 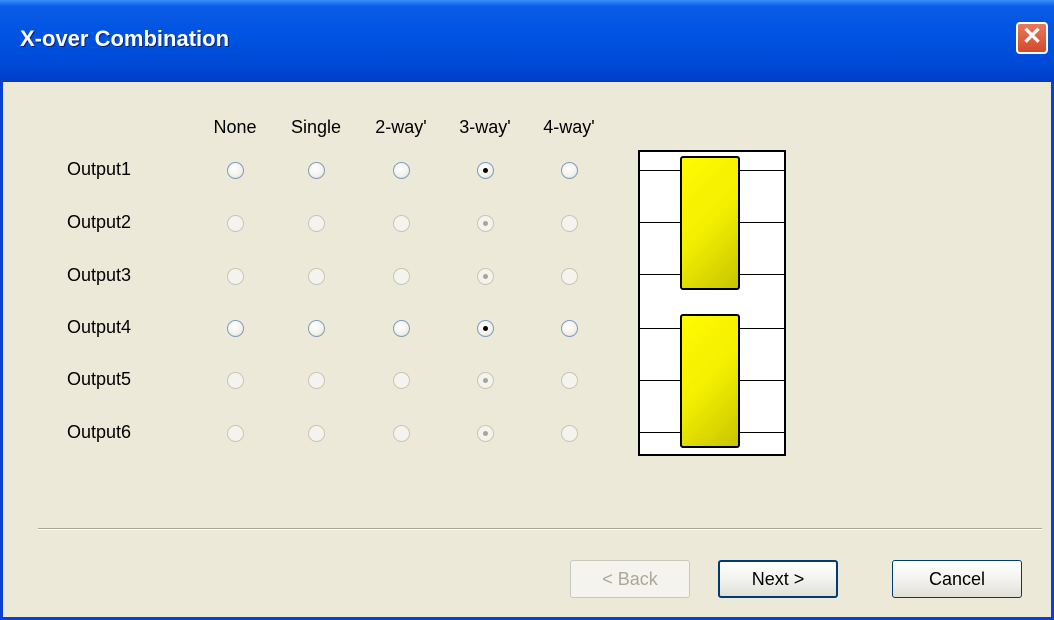 I want to click on output-label: Output2, so click(x=99, y=222).